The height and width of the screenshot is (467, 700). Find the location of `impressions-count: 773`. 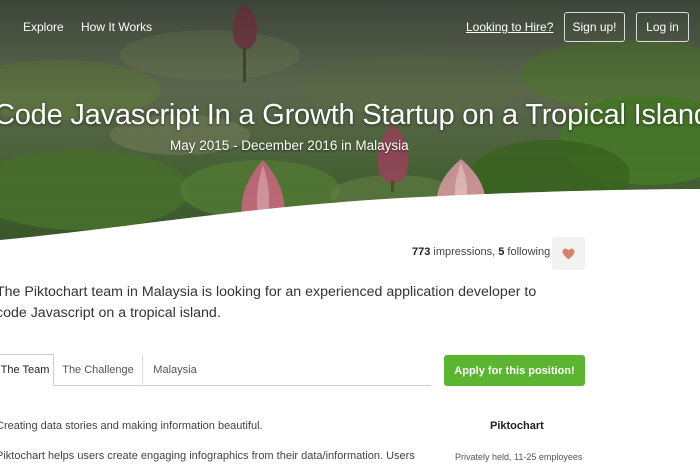

impressions-count: 773 is located at coordinates (421, 252).